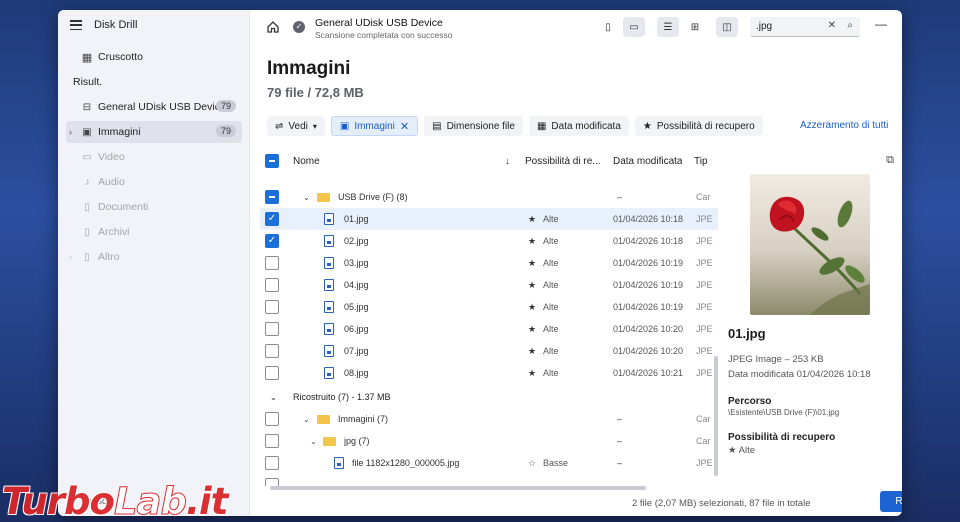  Describe the element at coordinates (608, 27) in the screenshot. I see `file-view-icon: ▯` at that location.